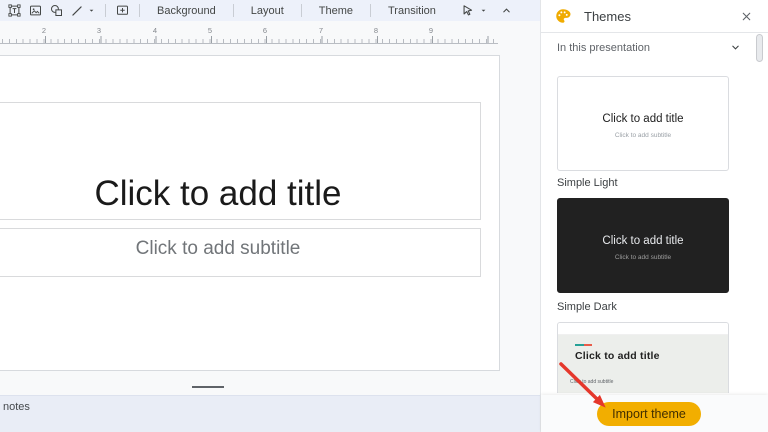 The width and height of the screenshot is (768, 432). What do you see at coordinates (99, 30) in the screenshot?
I see `ruler-number: 3` at bounding box center [99, 30].